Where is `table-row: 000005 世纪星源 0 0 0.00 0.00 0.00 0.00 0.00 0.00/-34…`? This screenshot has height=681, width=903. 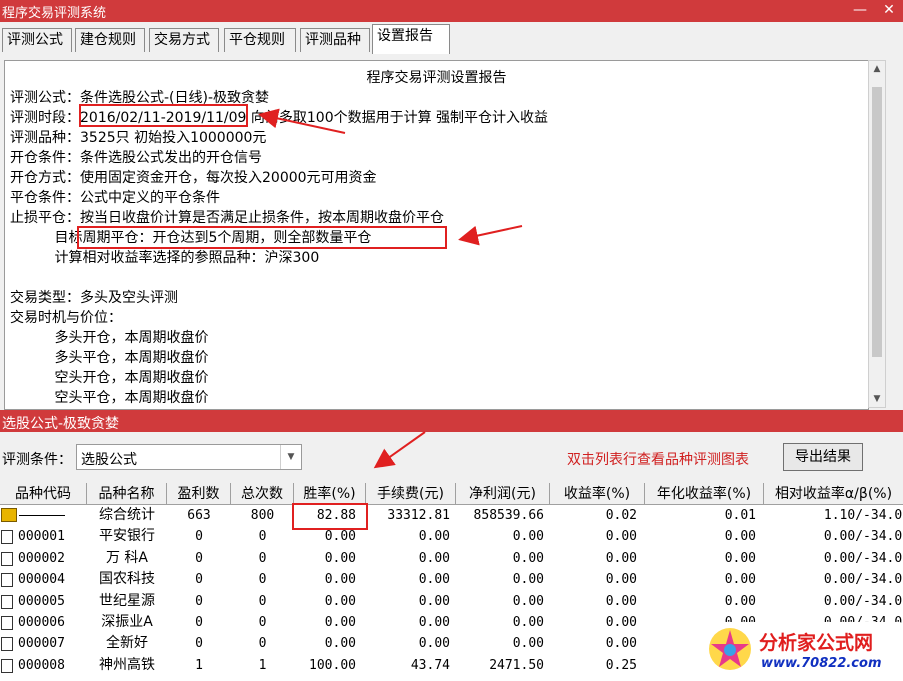 table-row: 000005 世纪星源 0 0 0.00 0.00 0.00 0.00 0.00 0.00/-34… is located at coordinates (451, 601).